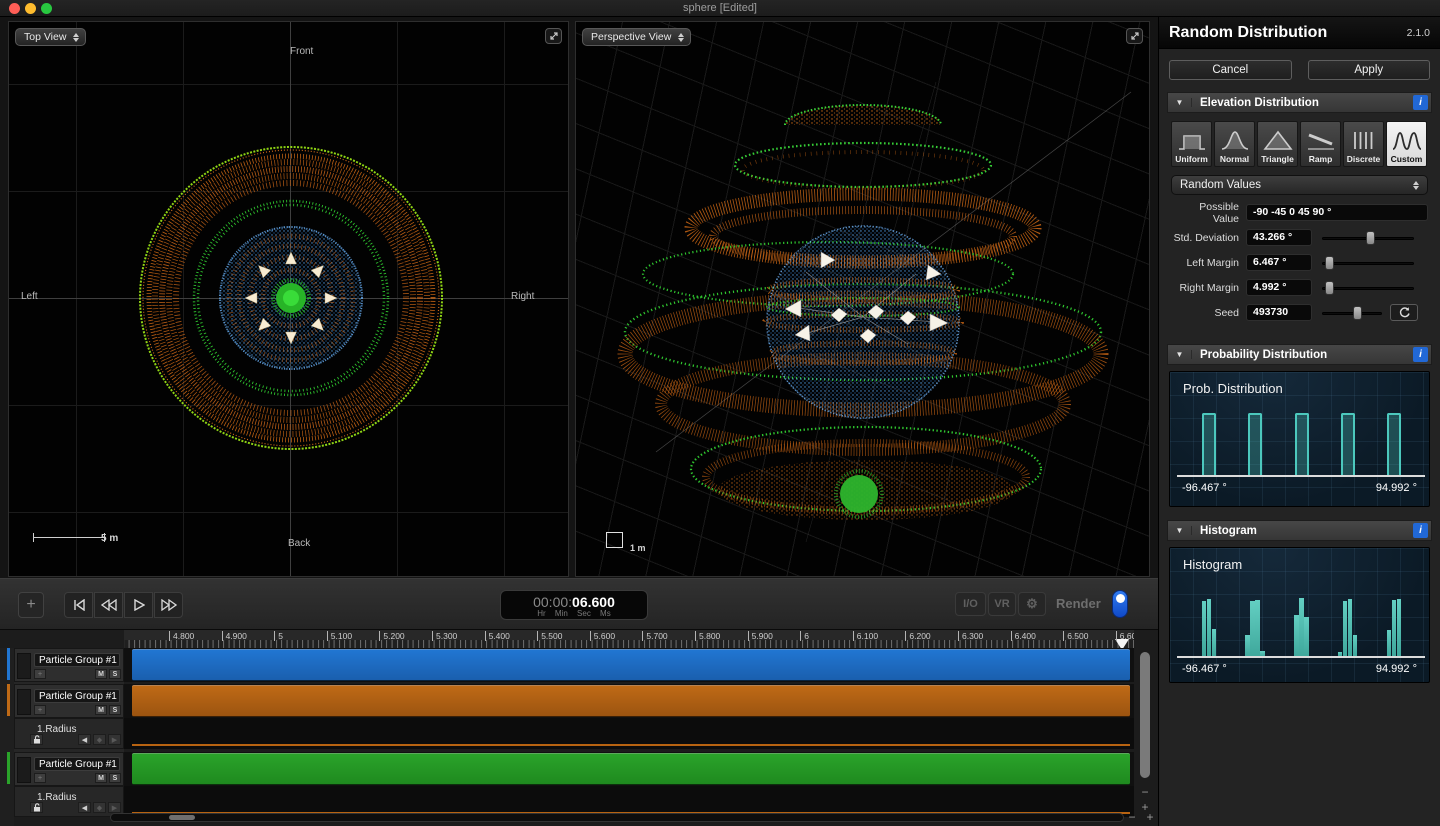 The height and width of the screenshot is (826, 1440). What do you see at coordinates (1299, 102) in the screenshot?
I see `section-header-elevation: ▼ Elevation Distribution i` at bounding box center [1299, 102].